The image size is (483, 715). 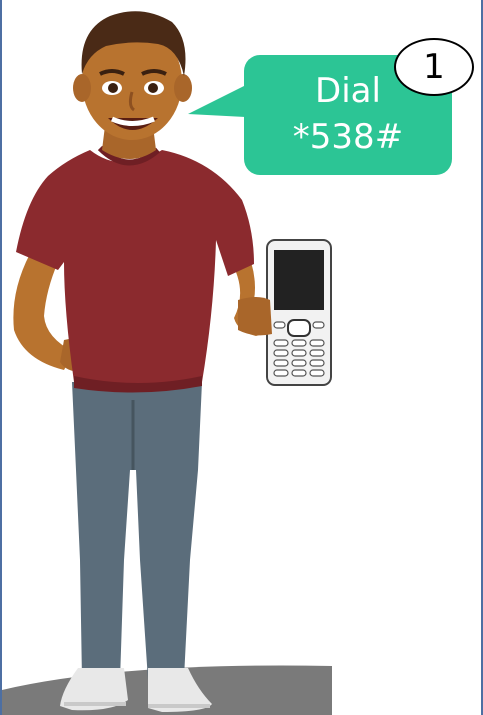 What do you see at coordinates (183, 88) in the screenshot?
I see `right-ear` at bounding box center [183, 88].